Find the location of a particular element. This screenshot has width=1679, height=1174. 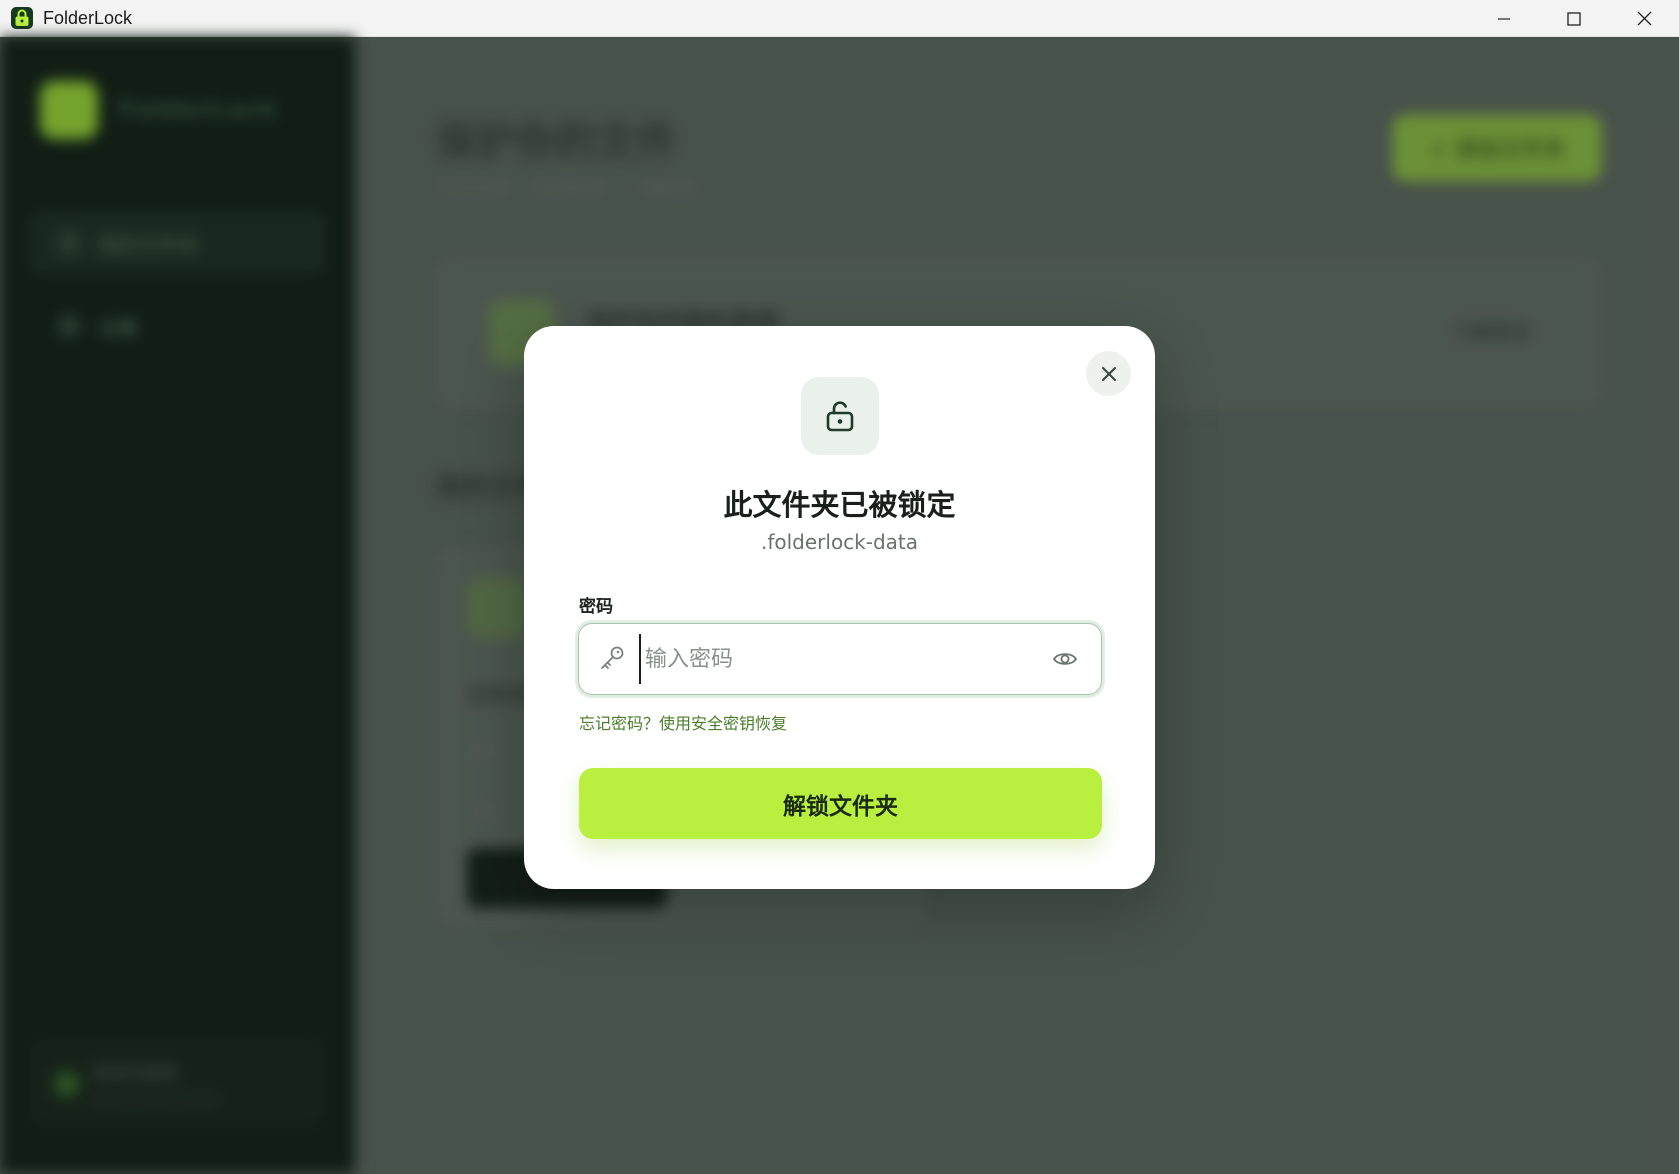

password-input is located at coordinates (839, 659).